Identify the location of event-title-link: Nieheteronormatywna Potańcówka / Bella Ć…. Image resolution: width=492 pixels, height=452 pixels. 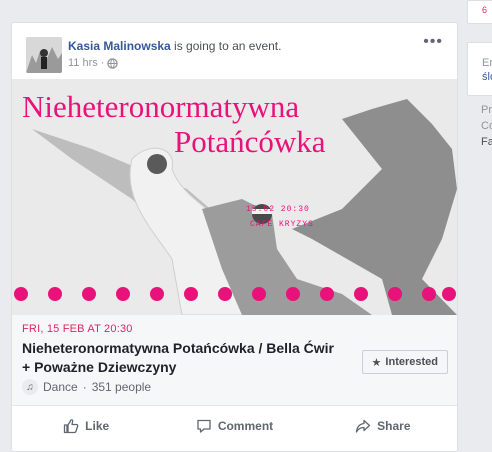
(182, 358).